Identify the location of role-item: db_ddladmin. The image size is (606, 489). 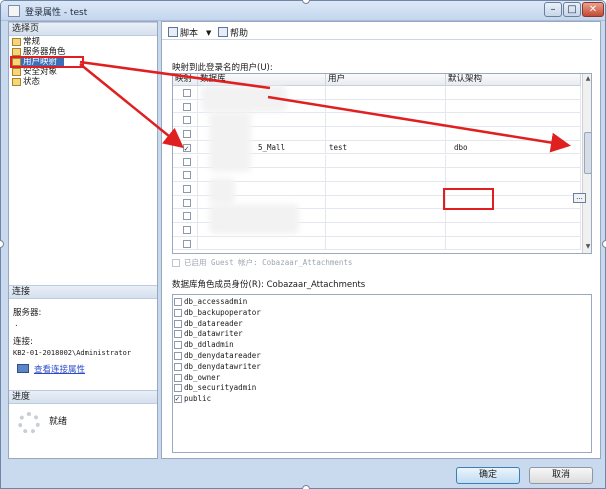
(203, 345).